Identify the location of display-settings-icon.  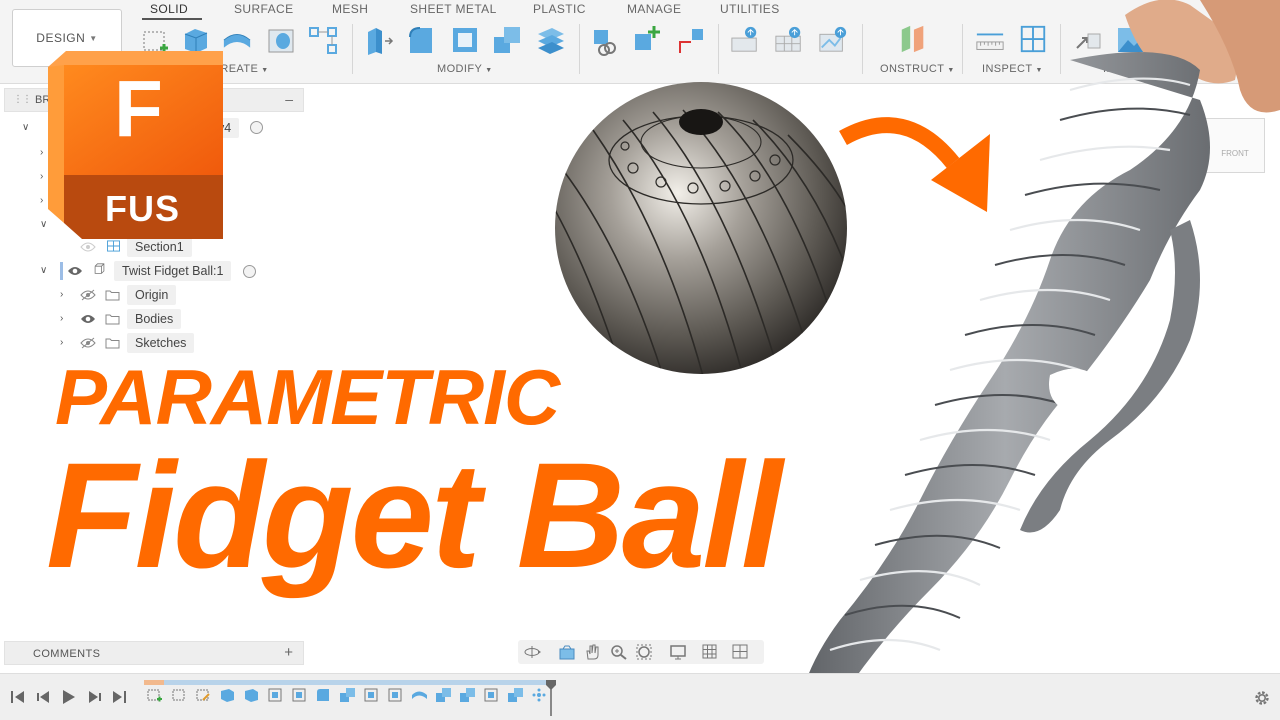
(679, 652).